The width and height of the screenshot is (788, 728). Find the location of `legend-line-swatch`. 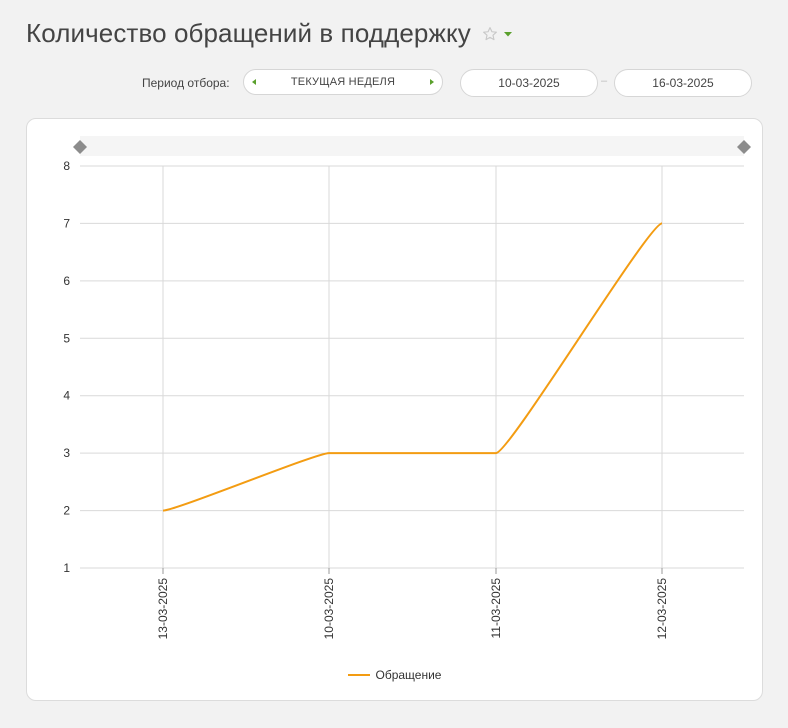

legend-line-swatch is located at coordinates (358, 675).